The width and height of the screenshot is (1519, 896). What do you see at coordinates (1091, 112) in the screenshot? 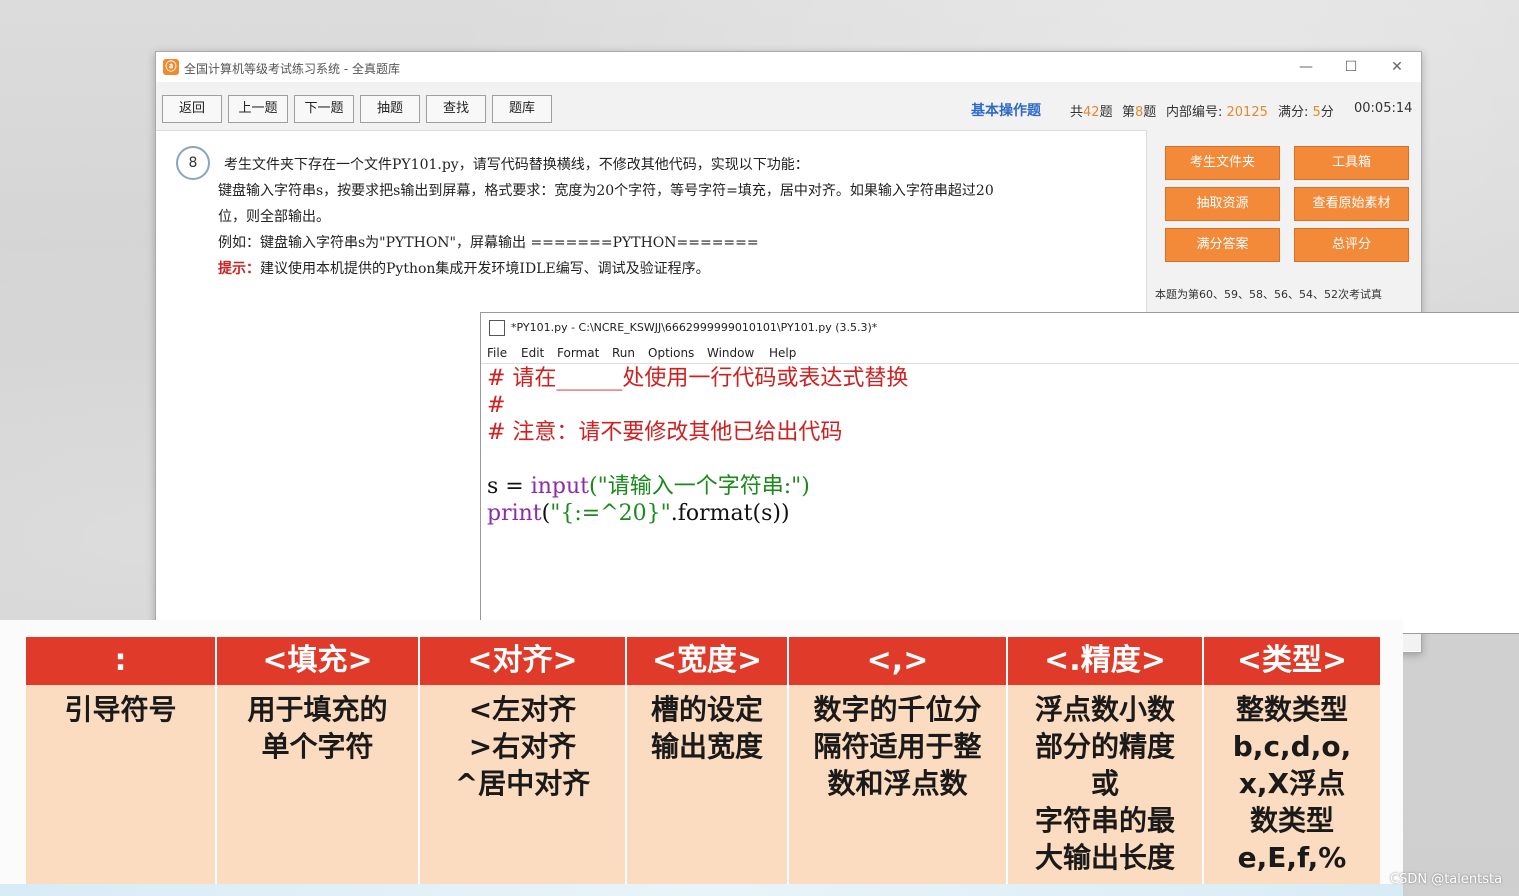
I see `question-count: 共42题` at bounding box center [1091, 112].